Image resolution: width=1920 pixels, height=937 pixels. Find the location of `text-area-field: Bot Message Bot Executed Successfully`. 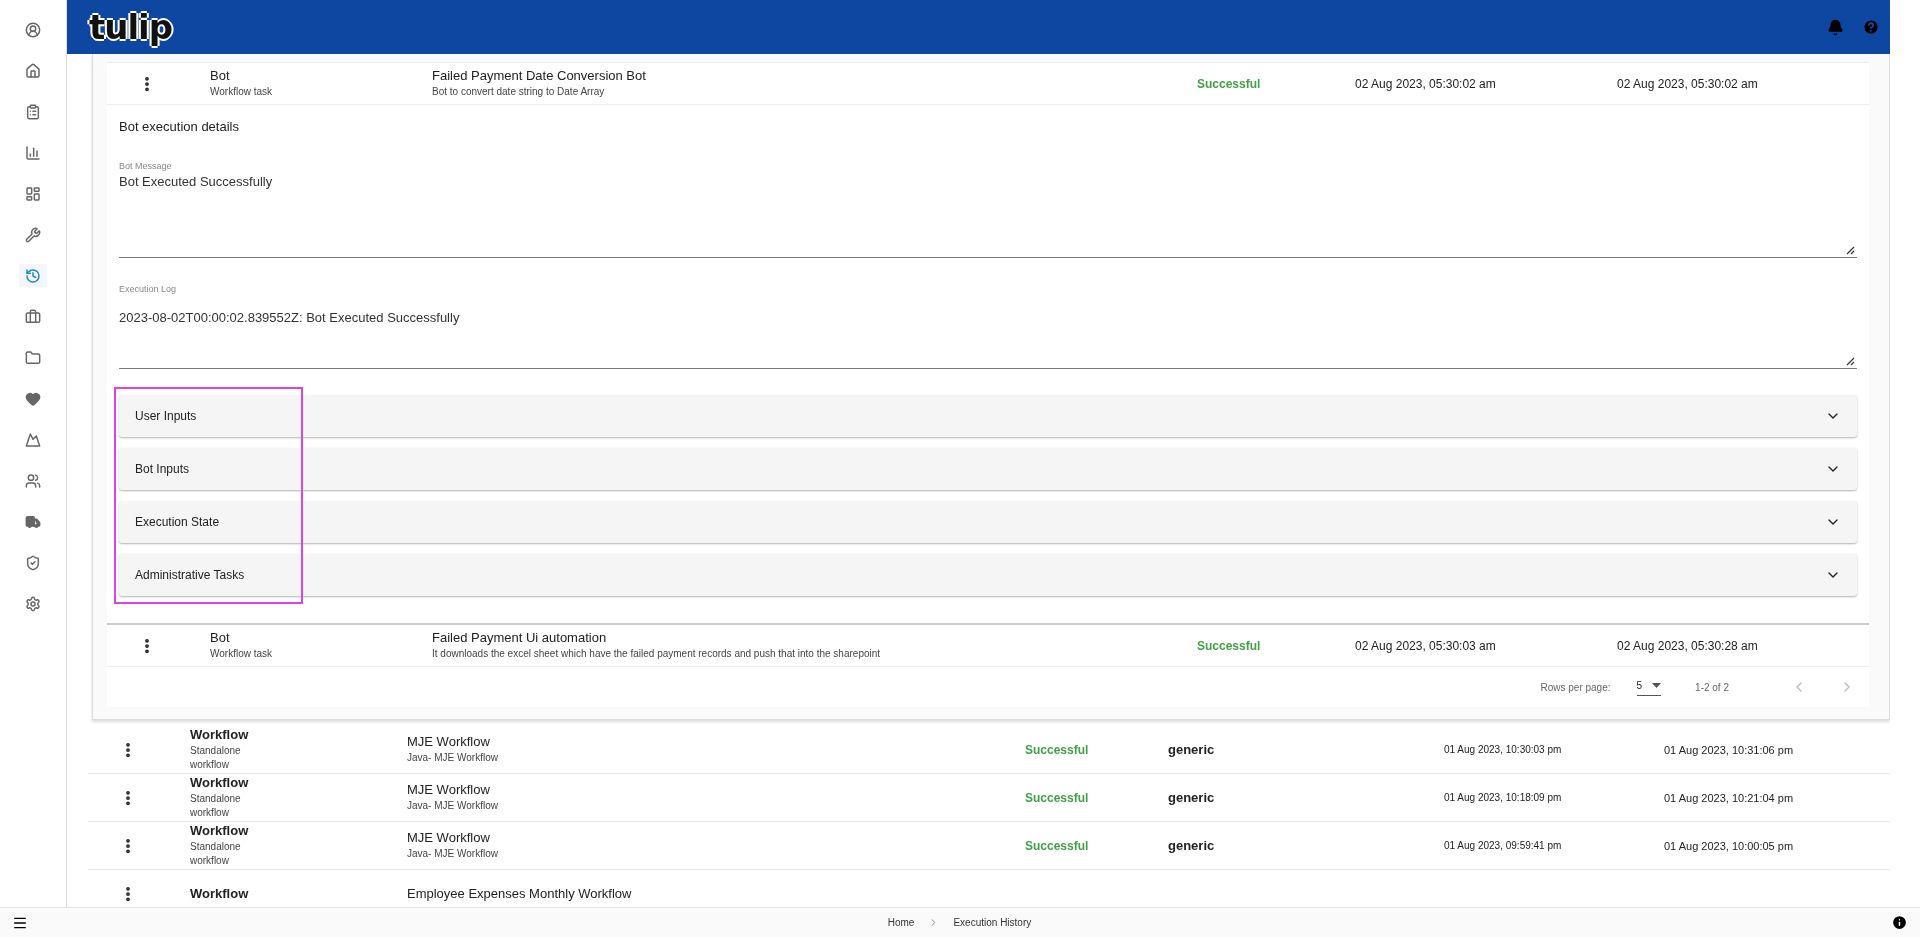

text-area-field: Bot Message Bot Executed Successfully is located at coordinates (988, 209).